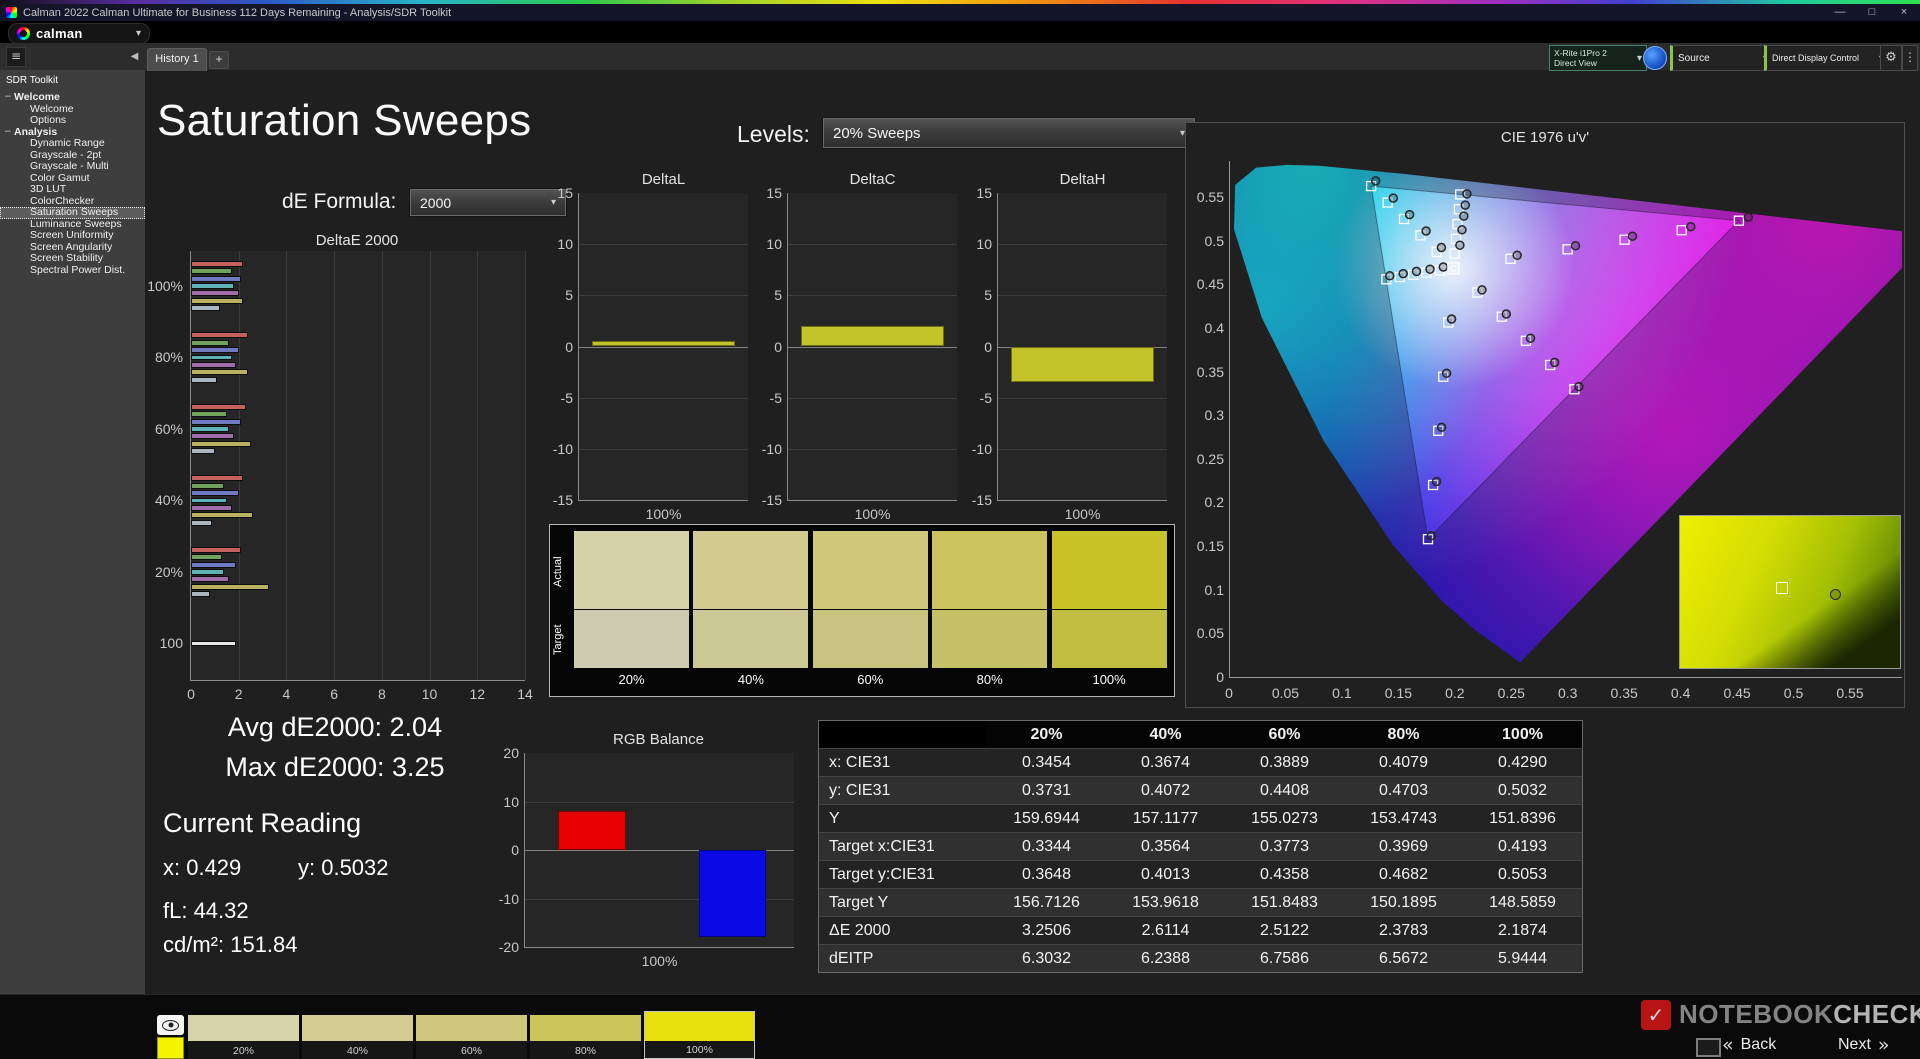  I want to click on maximize-button: □, so click(1872, 12).